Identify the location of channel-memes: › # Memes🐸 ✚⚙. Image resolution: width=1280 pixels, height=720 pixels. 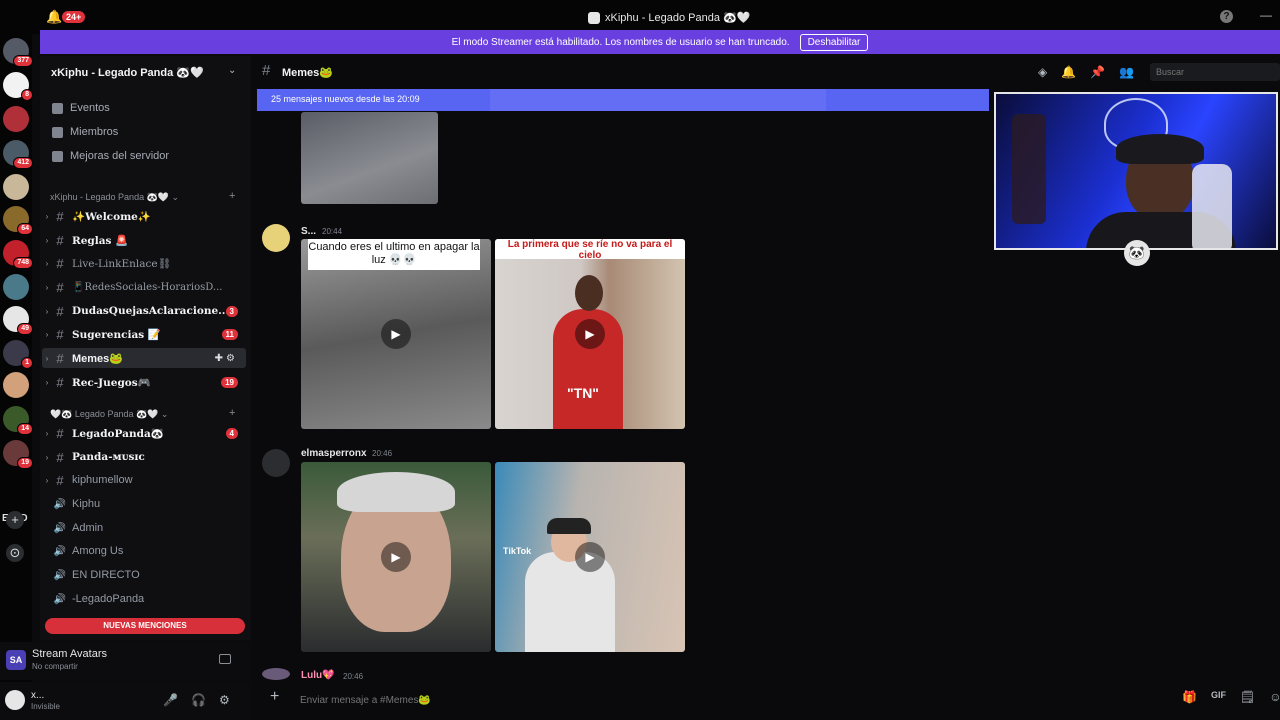
(144, 358).